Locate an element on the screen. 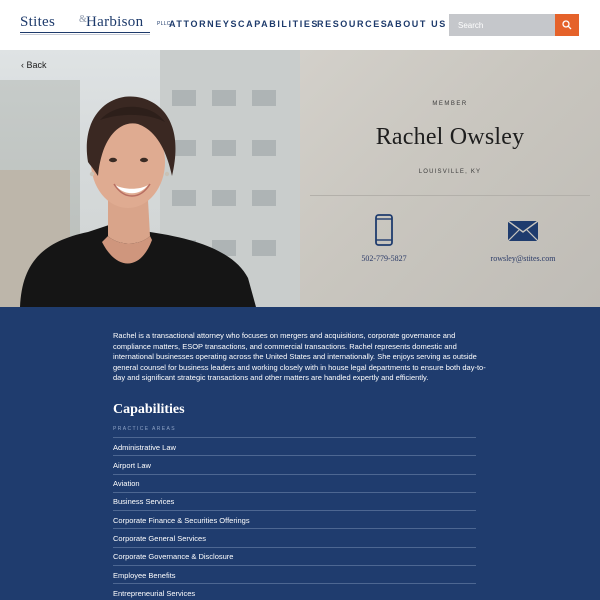 The height and width of the screenshot is (600, 600). capabilities-heading: Capabilities is located at coordinates (149, 409).